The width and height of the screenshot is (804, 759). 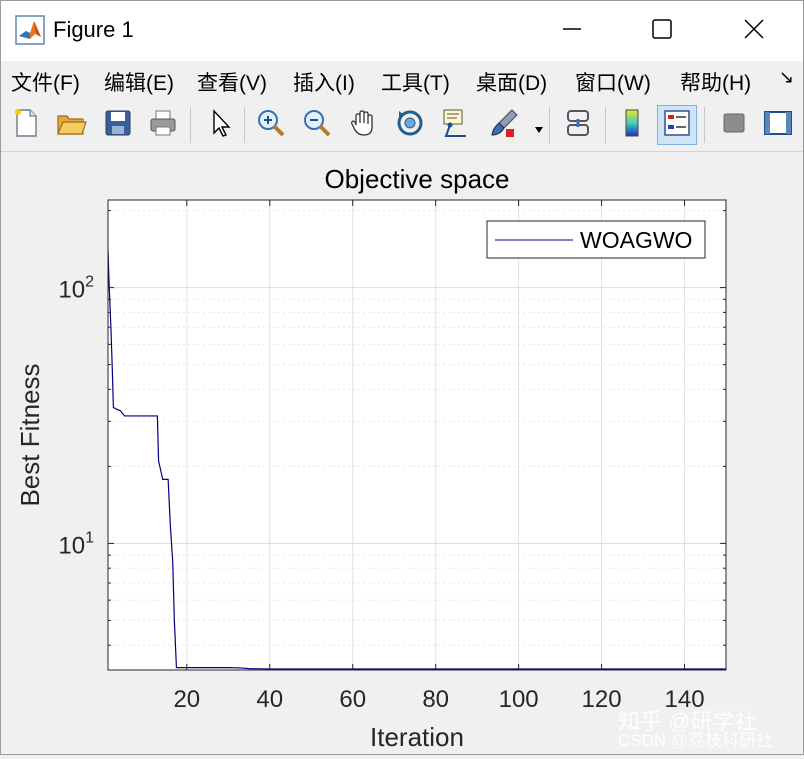 I want to click on print-icon, so click(x=163, y=125).